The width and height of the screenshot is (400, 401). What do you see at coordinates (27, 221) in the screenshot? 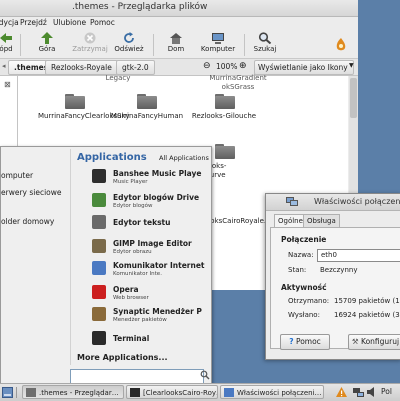
I see `place-home: older domowy` at bounding box center [27, 221].